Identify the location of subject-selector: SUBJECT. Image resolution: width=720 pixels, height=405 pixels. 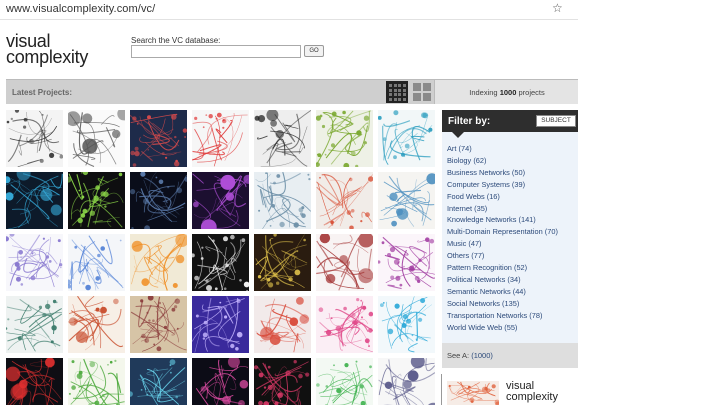
(556, 121).